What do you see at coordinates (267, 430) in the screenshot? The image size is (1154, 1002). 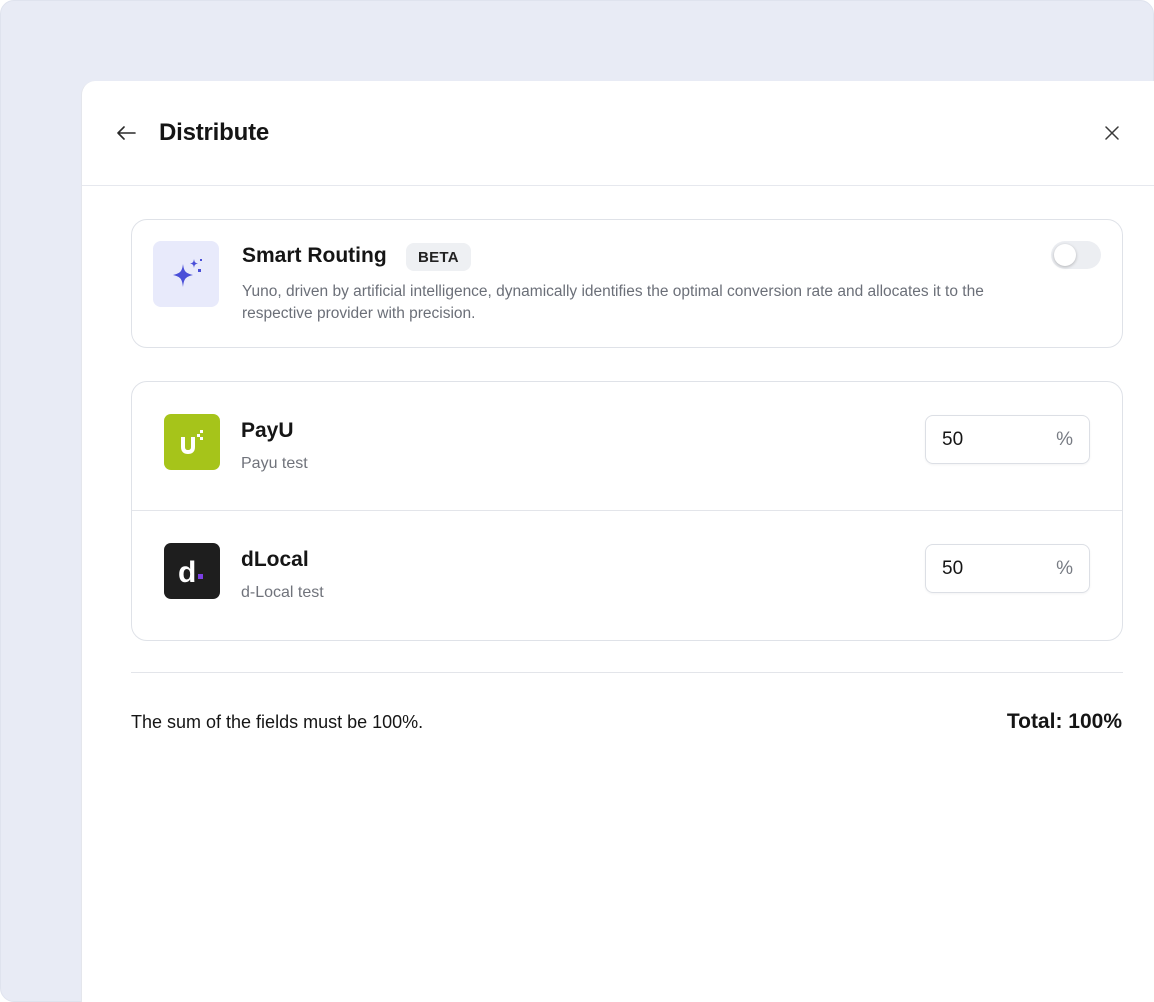 I see `provider-name: PayU` at bounding box center [267, 430].